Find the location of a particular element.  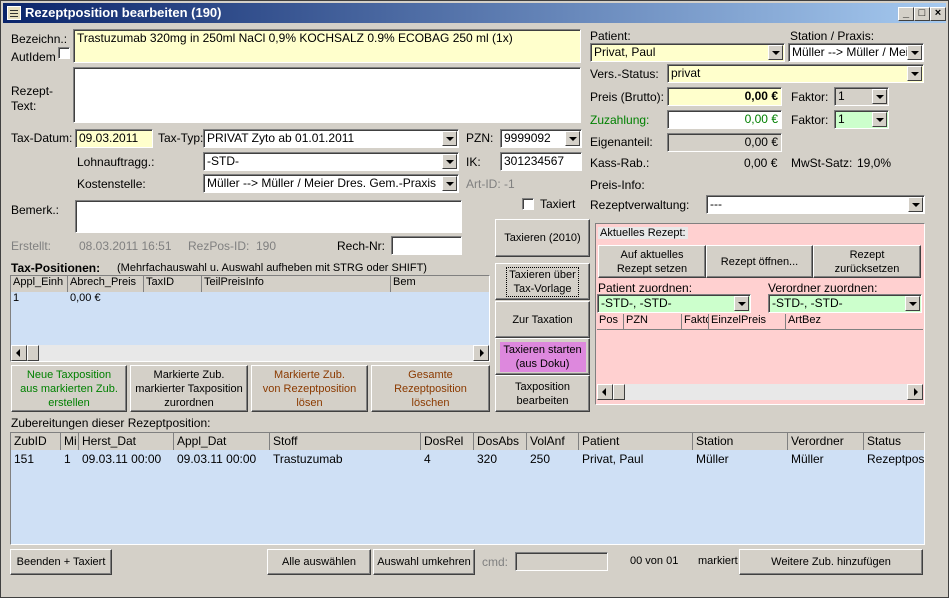

column-header: Appl_Einh is located at coordinates (39, 284).